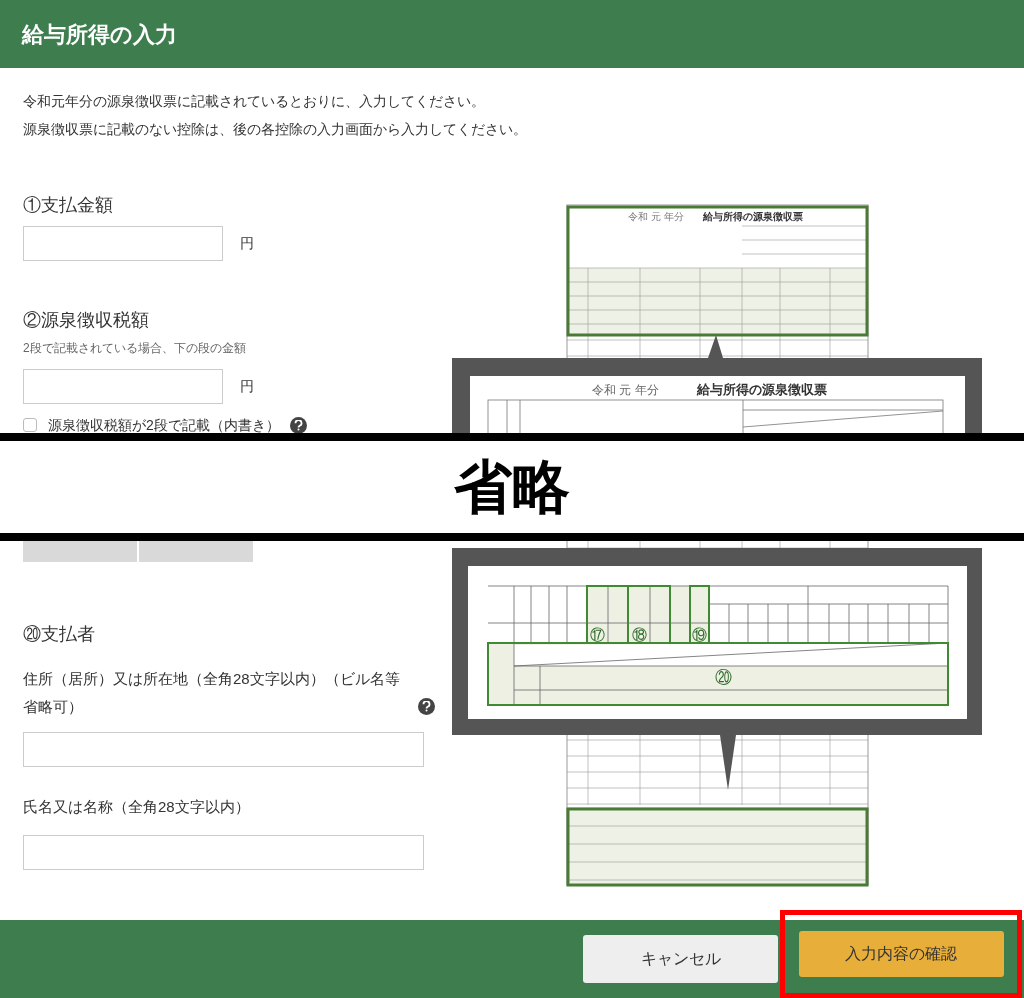  Describe the element at coordinates (597, 634) in the screenshot. I see `marker-number: ⑰` at that location.